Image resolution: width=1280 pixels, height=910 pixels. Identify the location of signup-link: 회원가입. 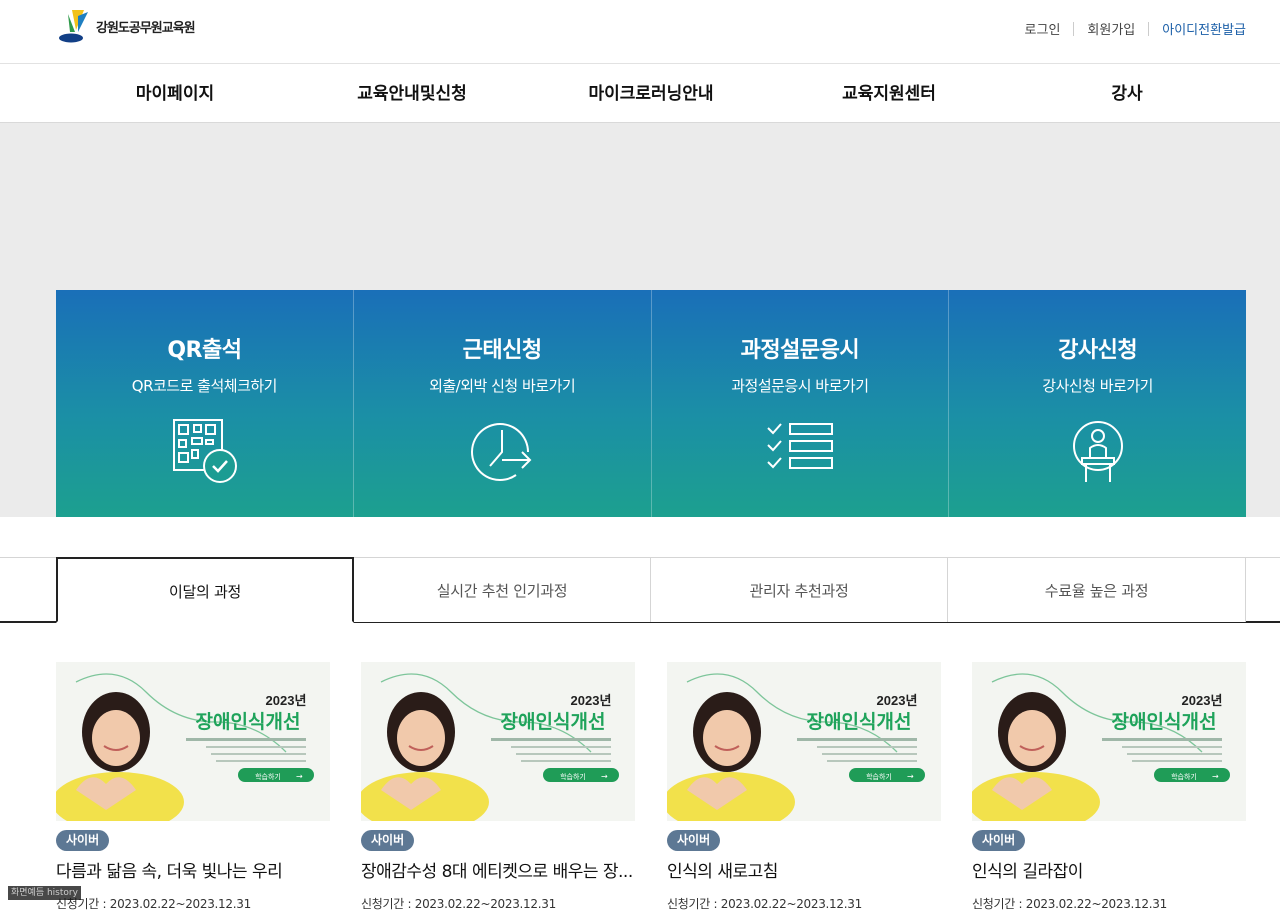
(1111, 28).